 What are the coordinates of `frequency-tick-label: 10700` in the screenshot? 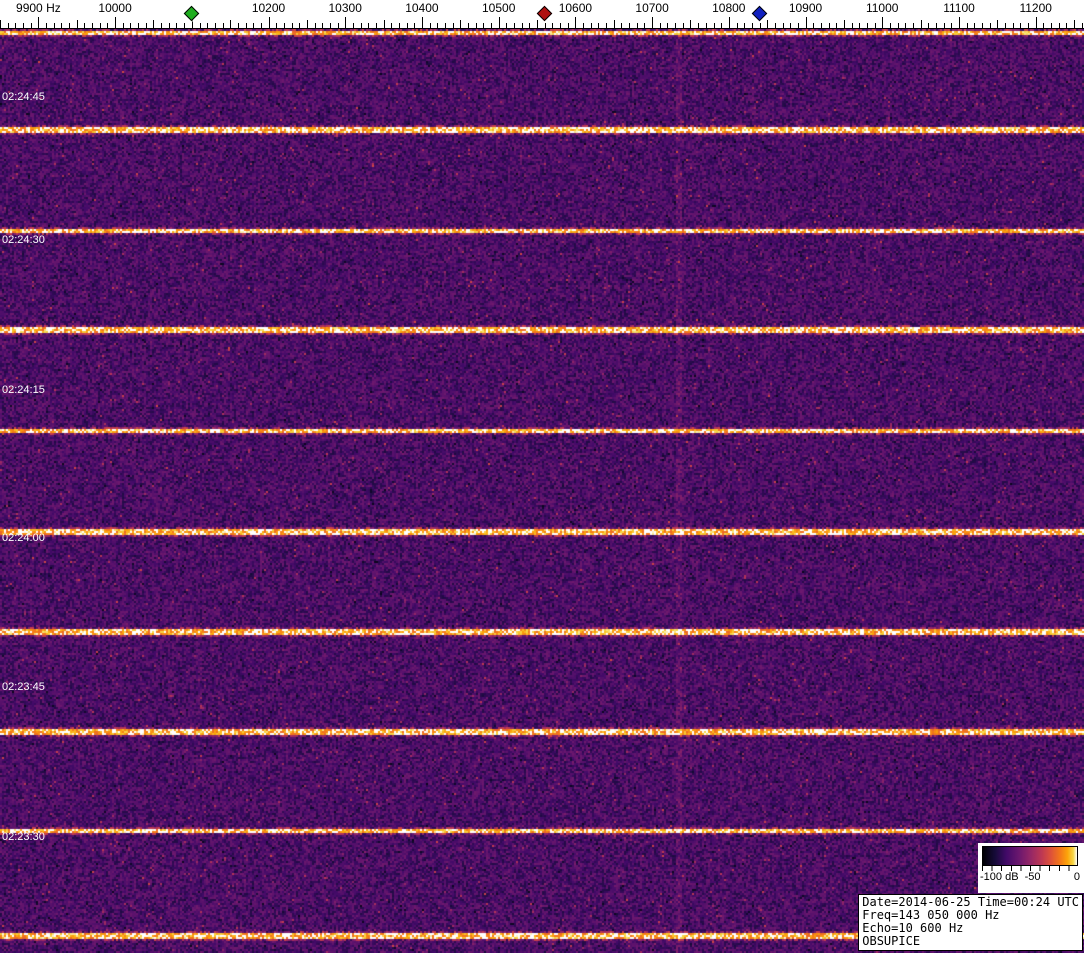 It's located at (652, 8).